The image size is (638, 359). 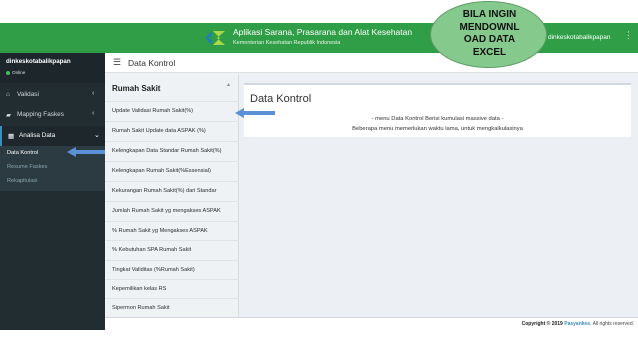 I want to click on annotation-line: MENDOWNL, so click(x=489, y=27).